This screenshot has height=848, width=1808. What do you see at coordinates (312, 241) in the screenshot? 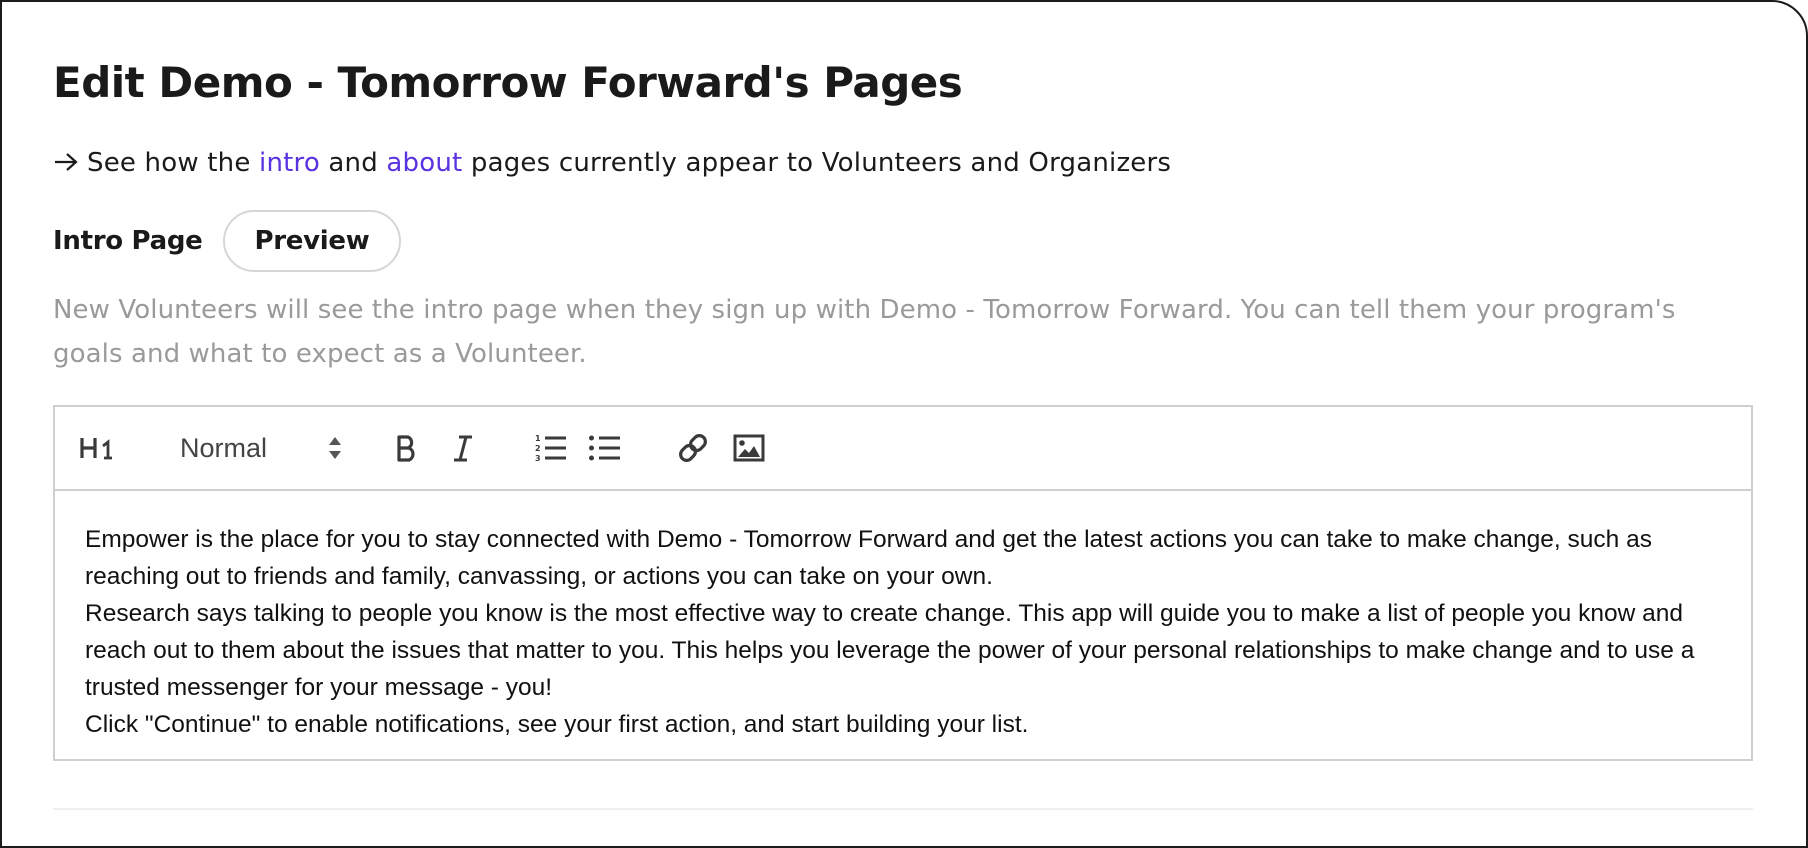
I see `preview-button: Preview` at bounding box center [312, 241].